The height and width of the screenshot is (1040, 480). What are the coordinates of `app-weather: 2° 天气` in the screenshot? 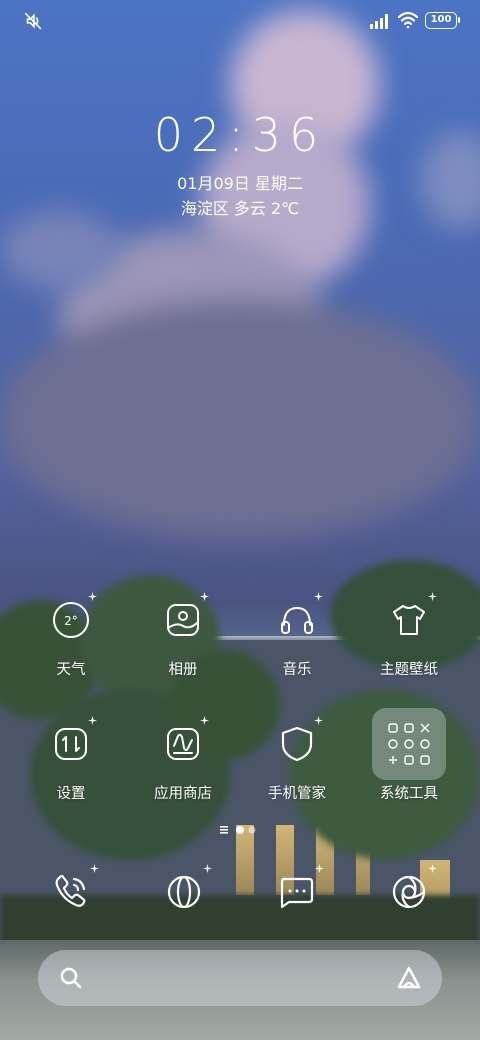 It's located at (71, 644).